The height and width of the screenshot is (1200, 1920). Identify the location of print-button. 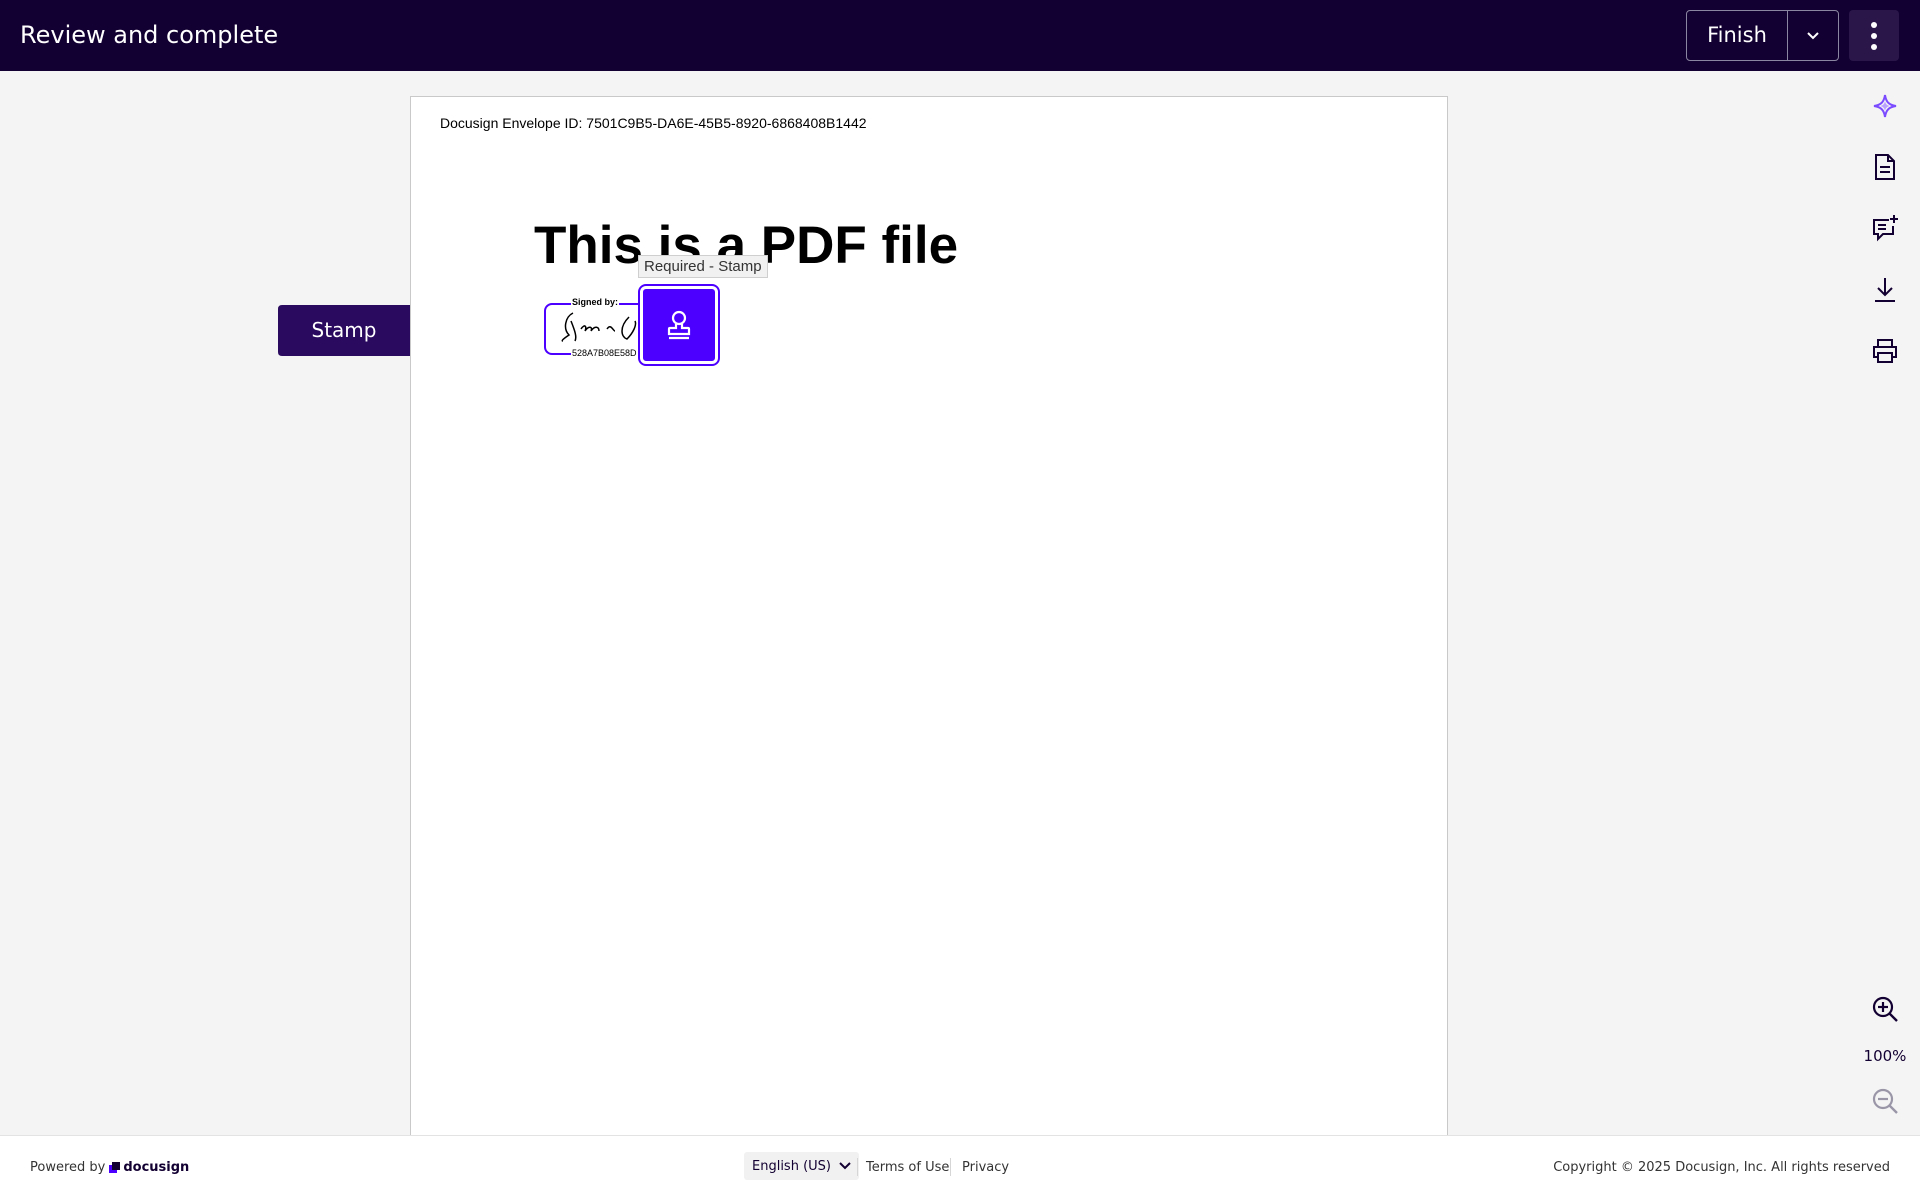
(1885, 351).